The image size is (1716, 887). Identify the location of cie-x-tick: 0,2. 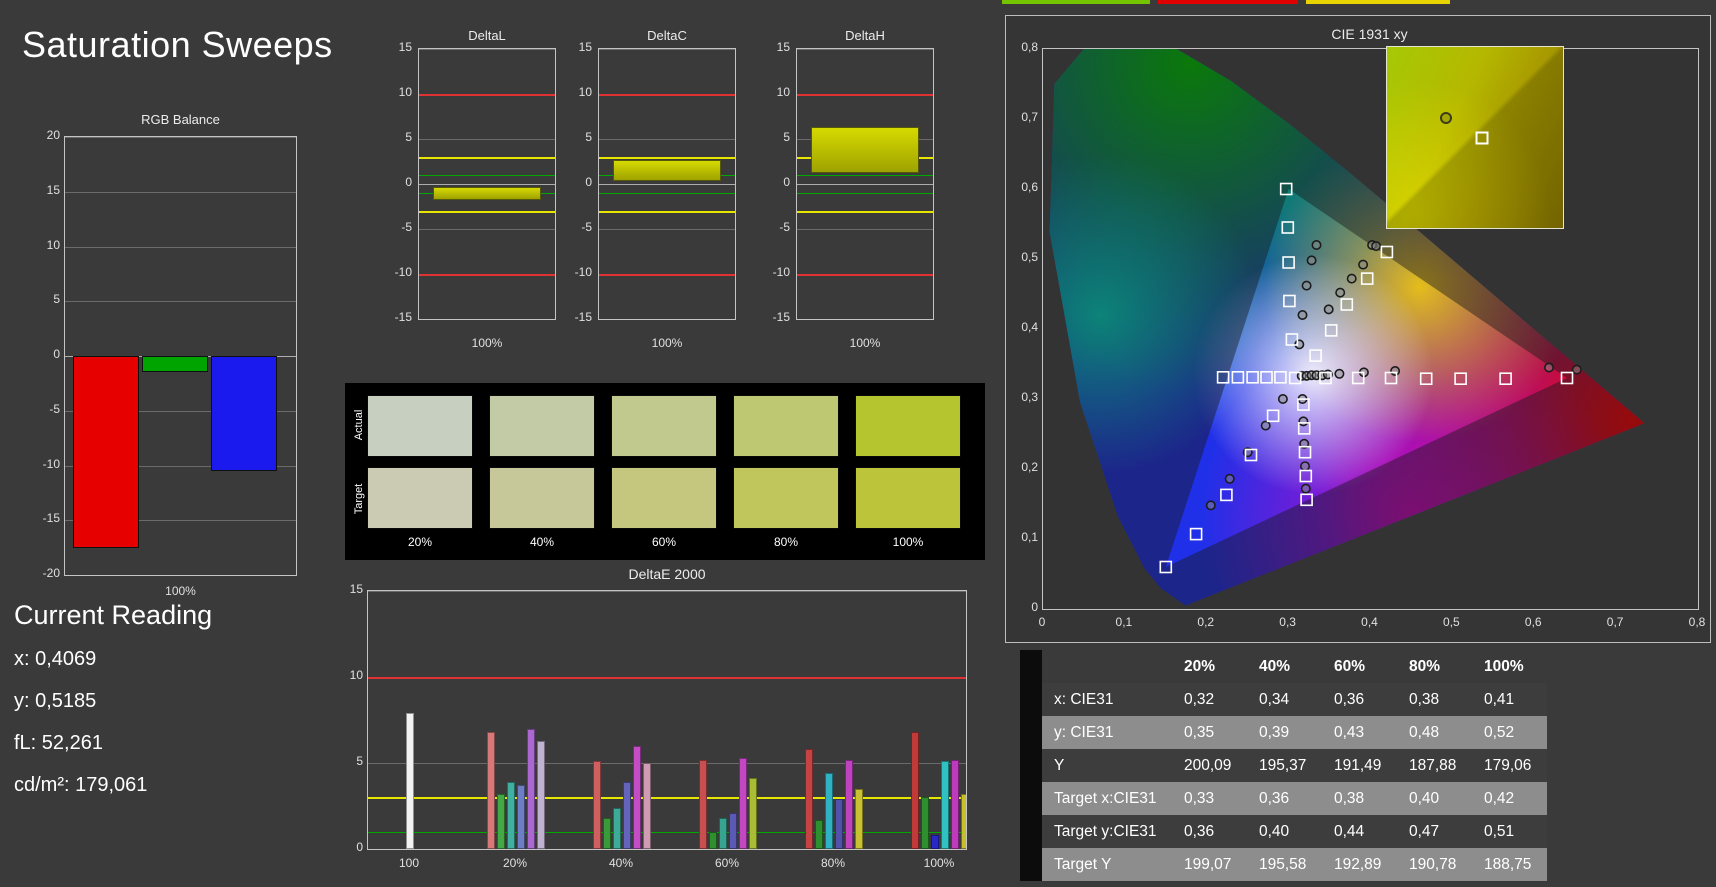
(1206, 622).